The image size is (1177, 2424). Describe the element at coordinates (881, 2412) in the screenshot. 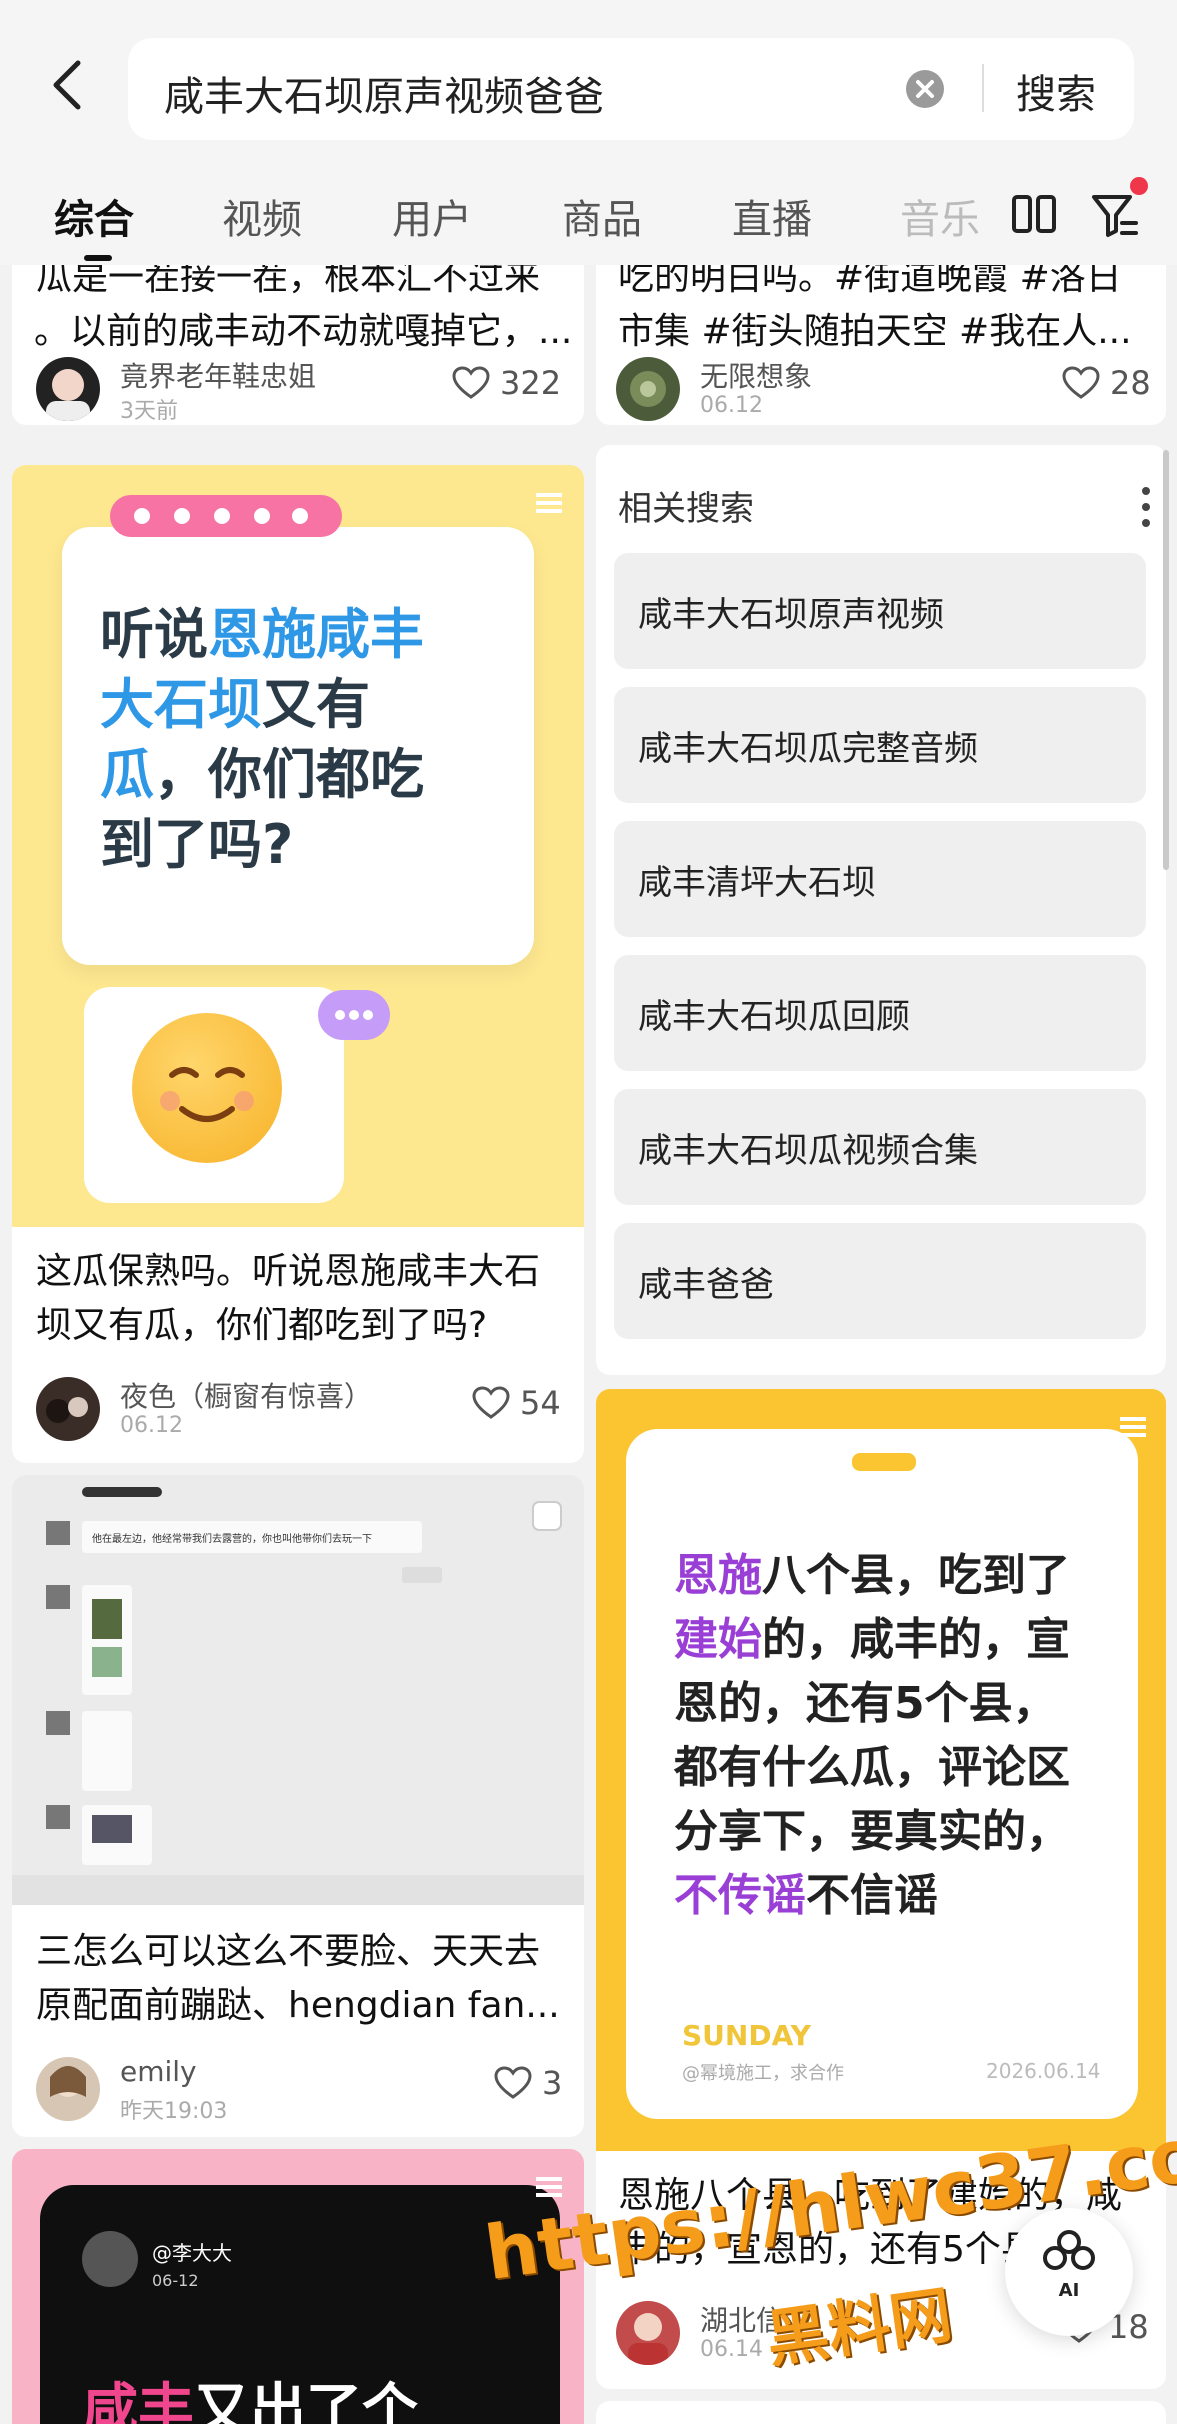

I see `result-card-next` at that location.